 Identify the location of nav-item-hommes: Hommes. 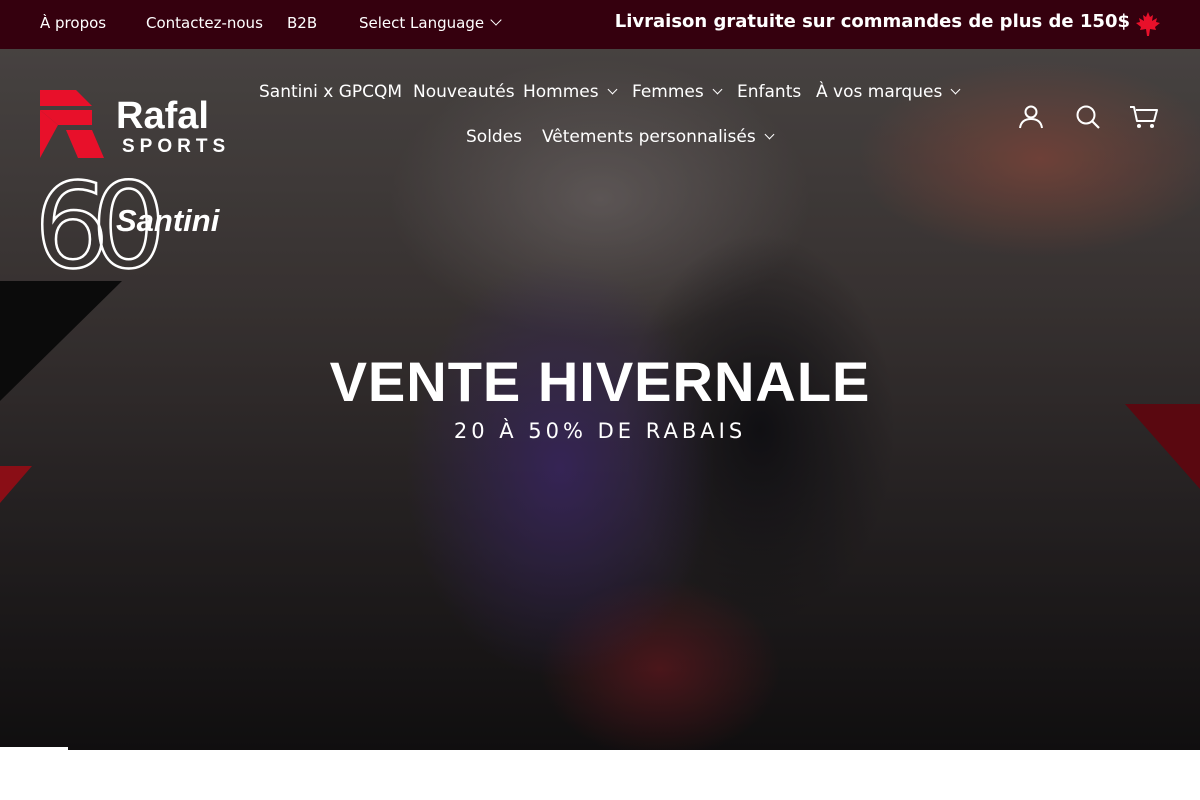
(570, 92).